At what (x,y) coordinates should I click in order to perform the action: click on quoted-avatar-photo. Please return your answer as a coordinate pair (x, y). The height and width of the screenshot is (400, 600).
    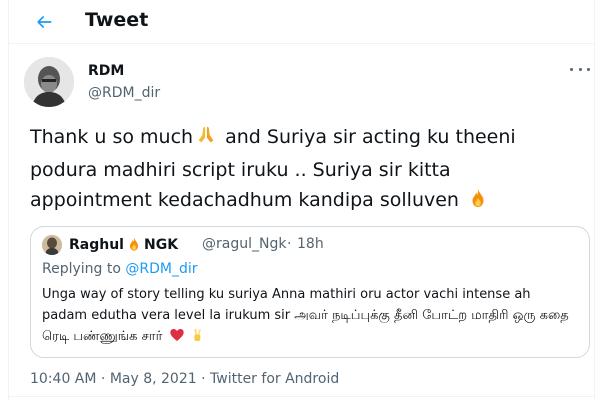
    Looking at the image, I should click on (52, 245).